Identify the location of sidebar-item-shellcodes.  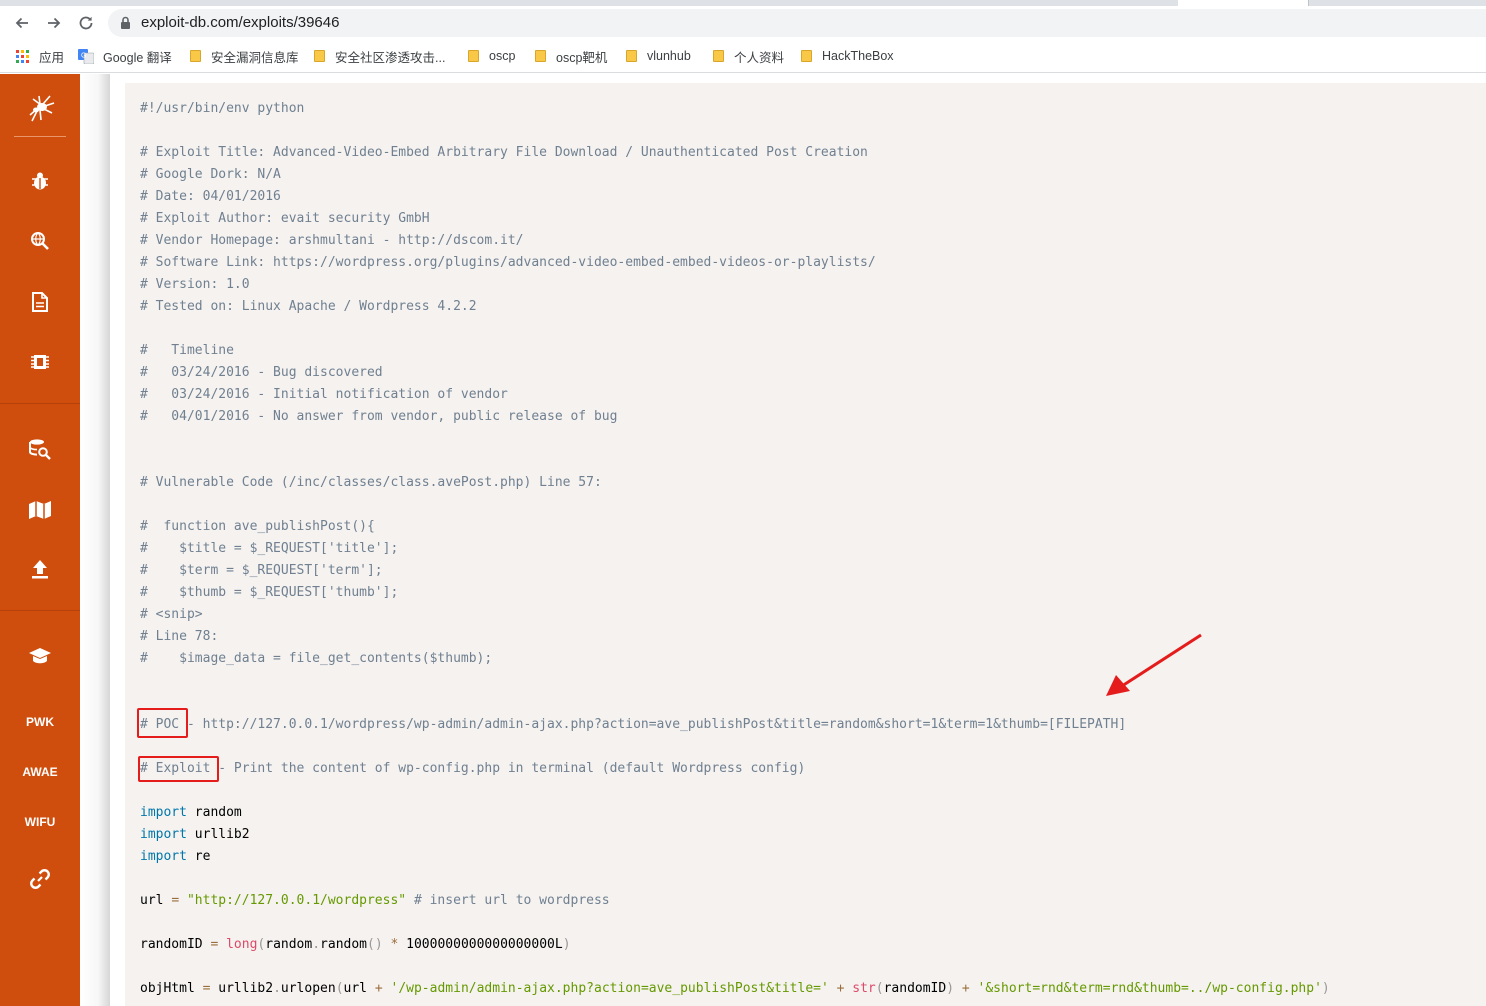
(40, 362).